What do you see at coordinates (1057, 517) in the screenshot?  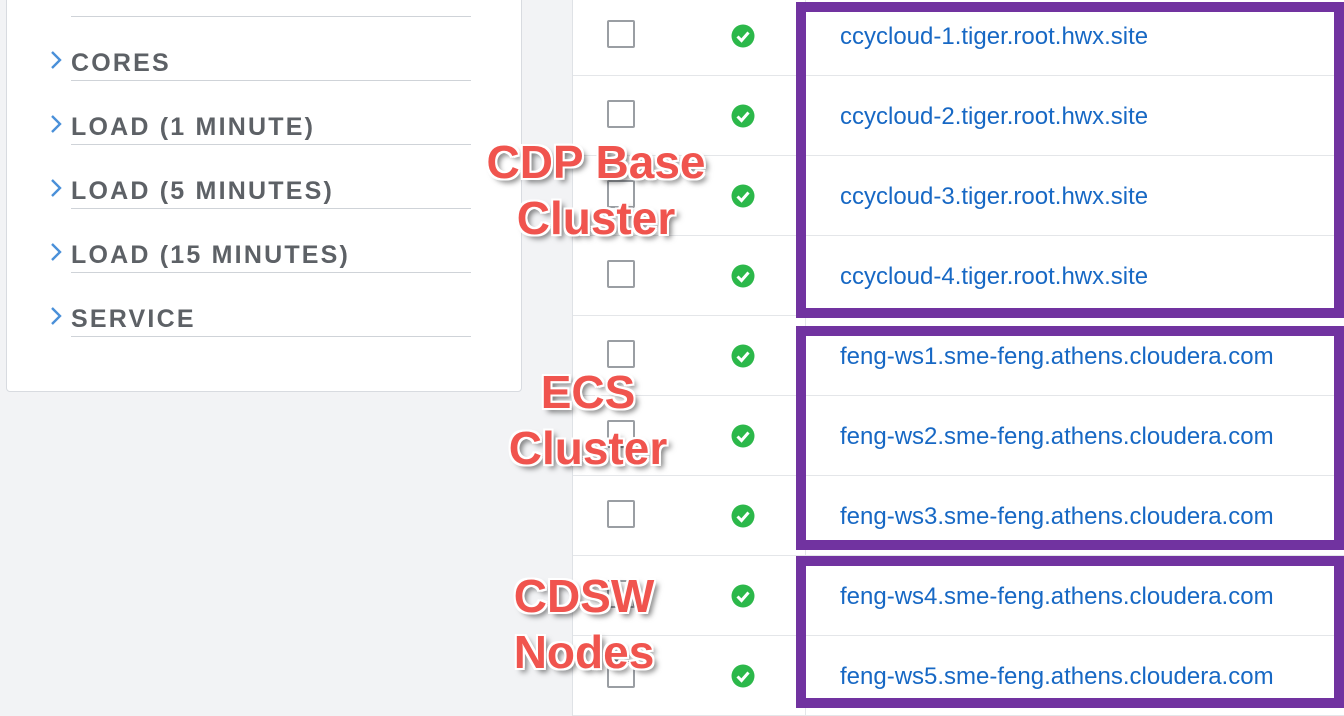 I see `host-link: feng-ws3.sme-feng.athens.cloudera.com` at bounding box center [1057, 517].